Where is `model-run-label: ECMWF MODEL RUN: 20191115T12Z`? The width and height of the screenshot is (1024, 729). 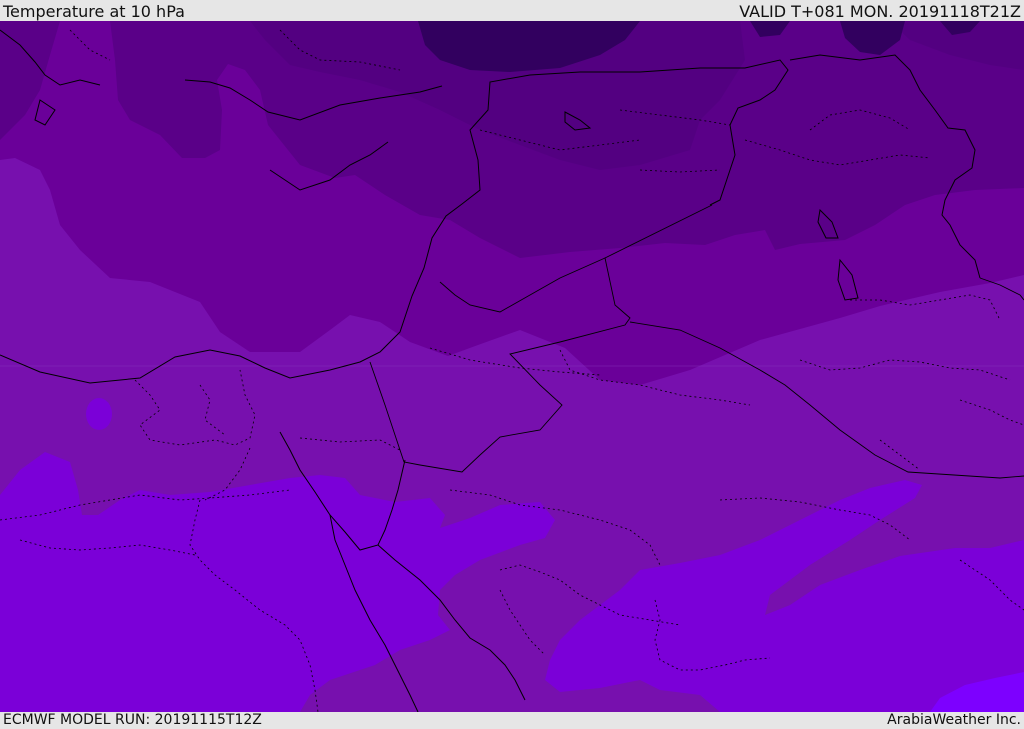 model-run-label: ECMWF MODEL RUN: 20191115T12Z is located at coordinates (132, 720).